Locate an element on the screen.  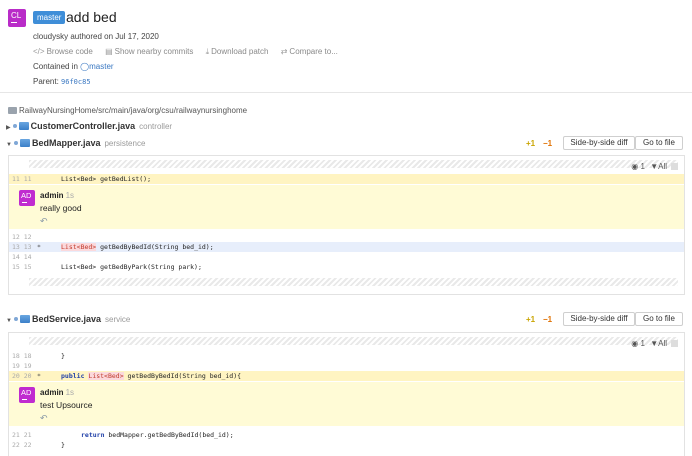
nearby-commits-link: ▤ Show nearby commits is located at coordinates (149, 51).